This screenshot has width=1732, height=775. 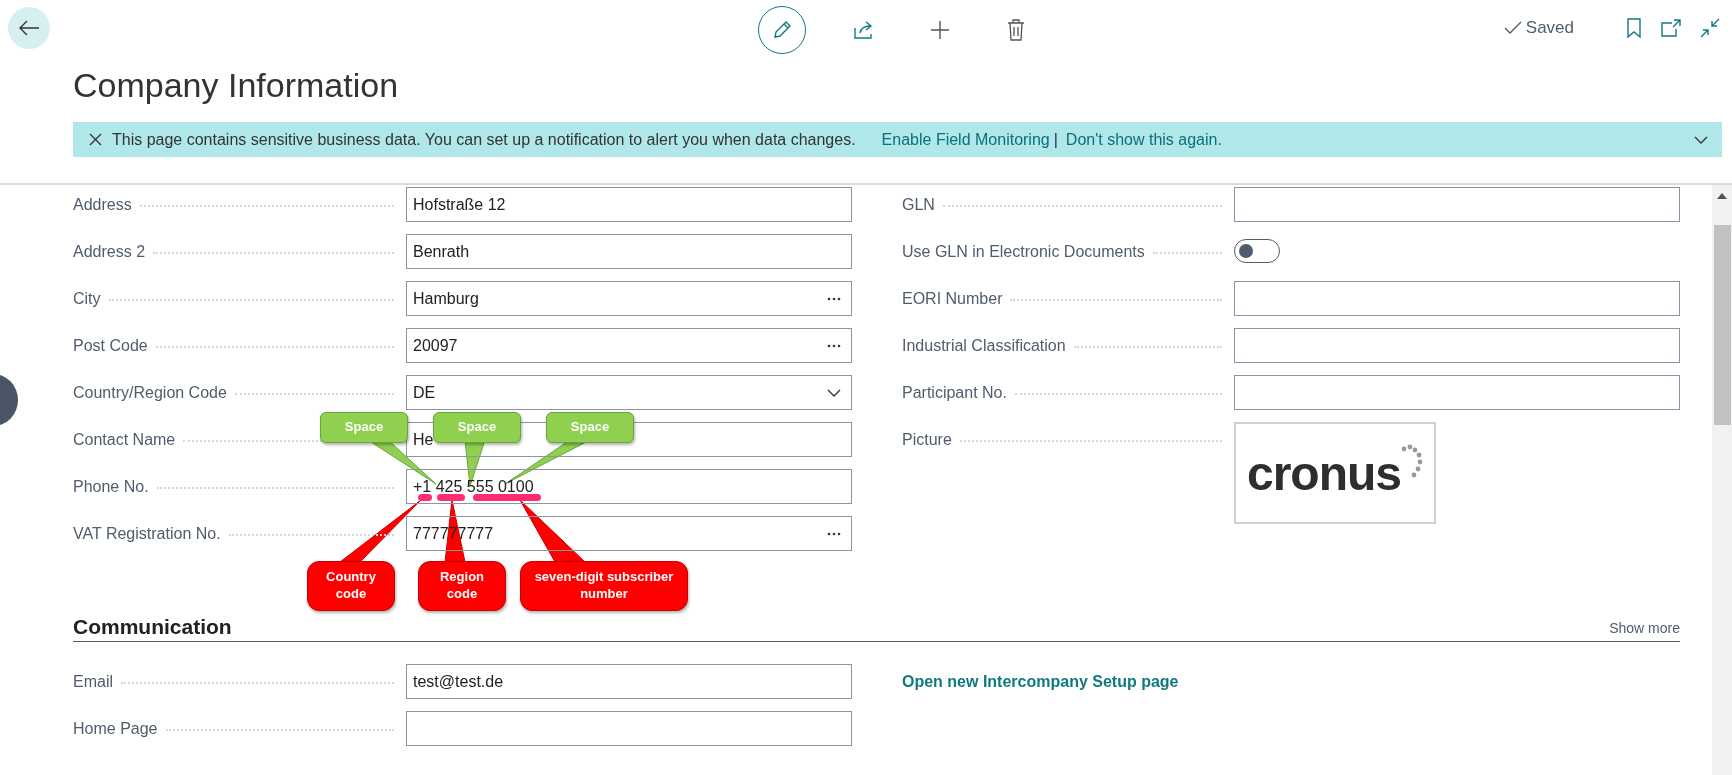 I want to click on field-value: Hofstraße 12, so click(x=460, y=204).